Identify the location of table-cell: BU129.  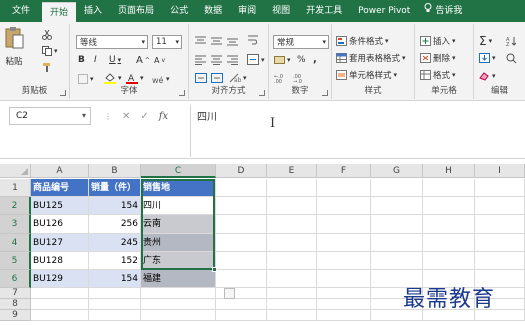
(60, 279).